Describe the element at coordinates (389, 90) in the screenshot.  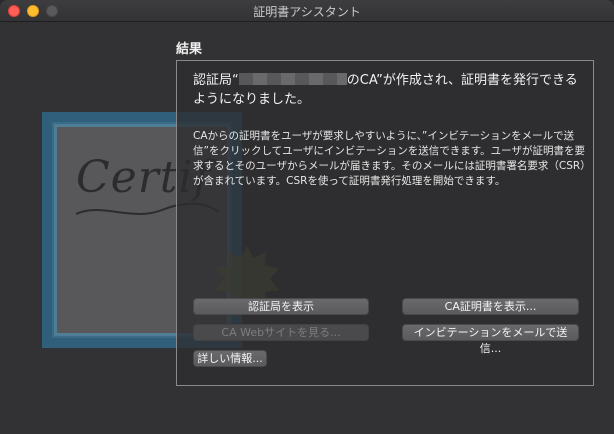
I see `result-message: 認証局“ のCA”が作成され、証明書を発行できるようになりました。` at that location.